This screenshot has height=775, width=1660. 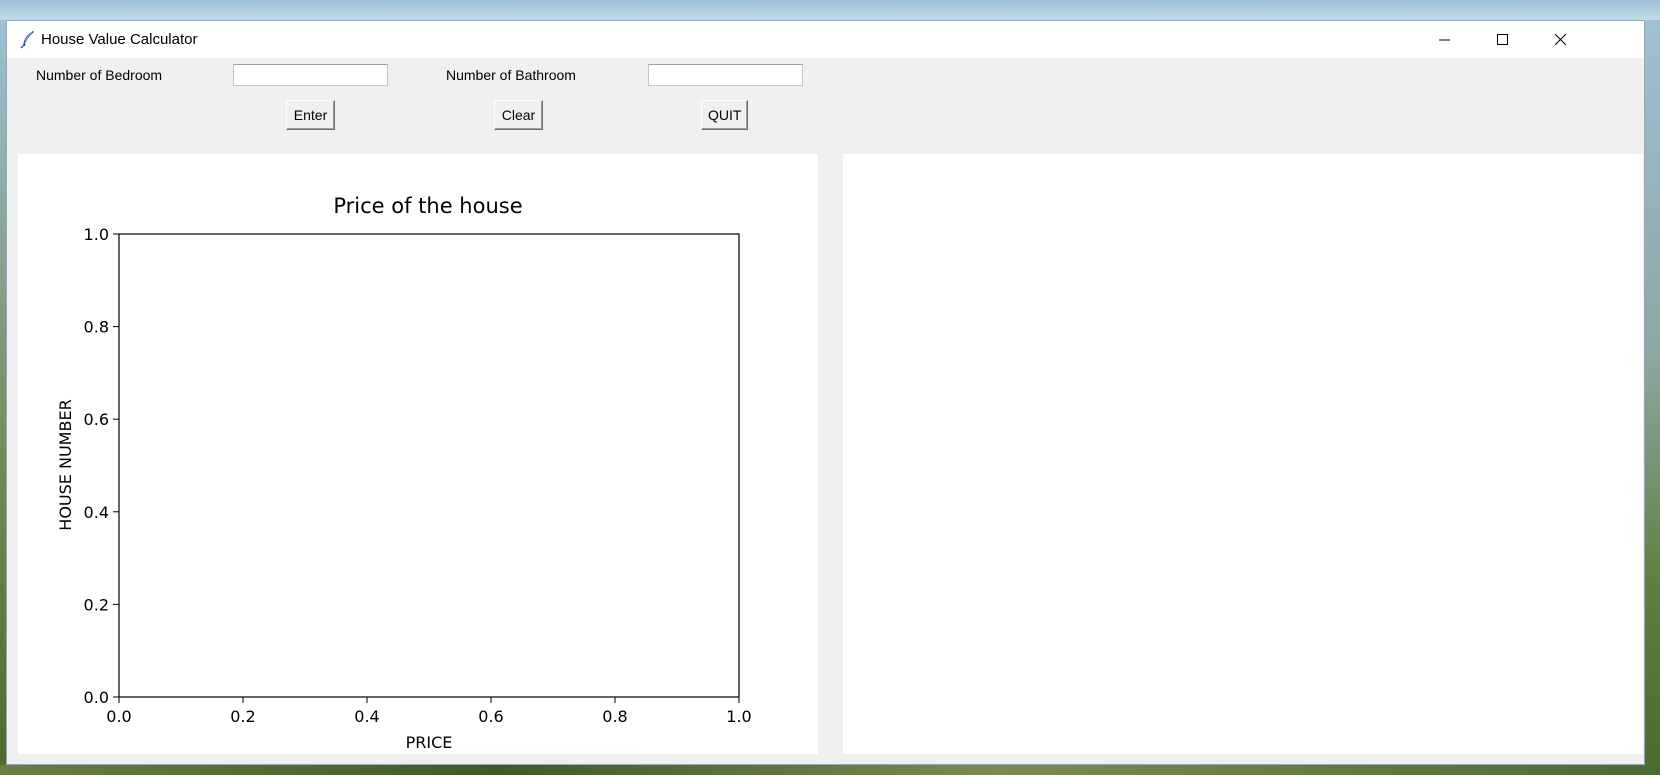 I want to click on x-tick-label: 0.6, so click(x=490, y=716).